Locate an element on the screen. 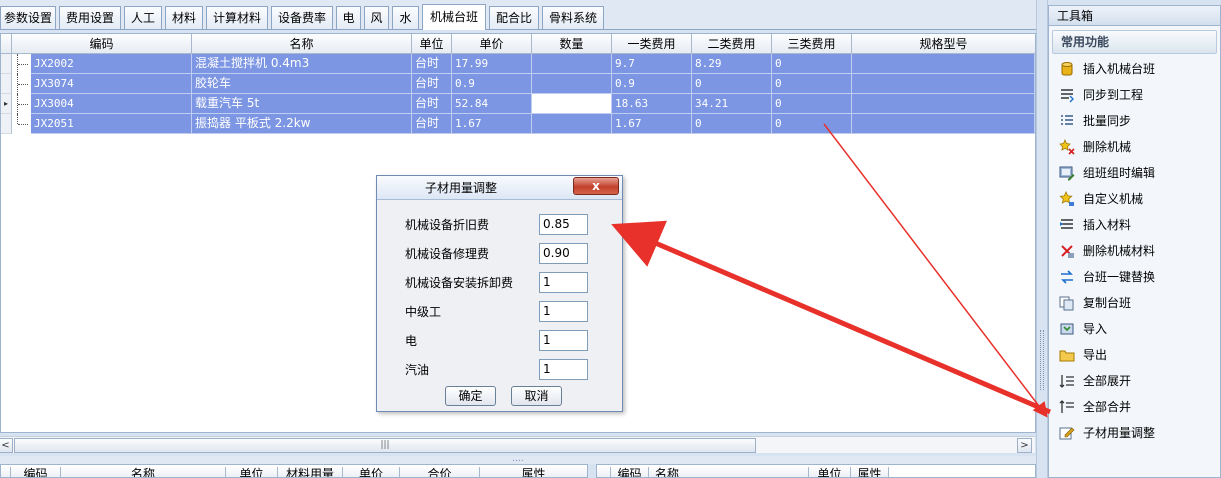 This screenshot has height=478, width=1221. table-row: JX2002 混凝土搅拌机 0.4m3 台时 17.99 9.7 8.29 0 is located at coordinates (518, 64).